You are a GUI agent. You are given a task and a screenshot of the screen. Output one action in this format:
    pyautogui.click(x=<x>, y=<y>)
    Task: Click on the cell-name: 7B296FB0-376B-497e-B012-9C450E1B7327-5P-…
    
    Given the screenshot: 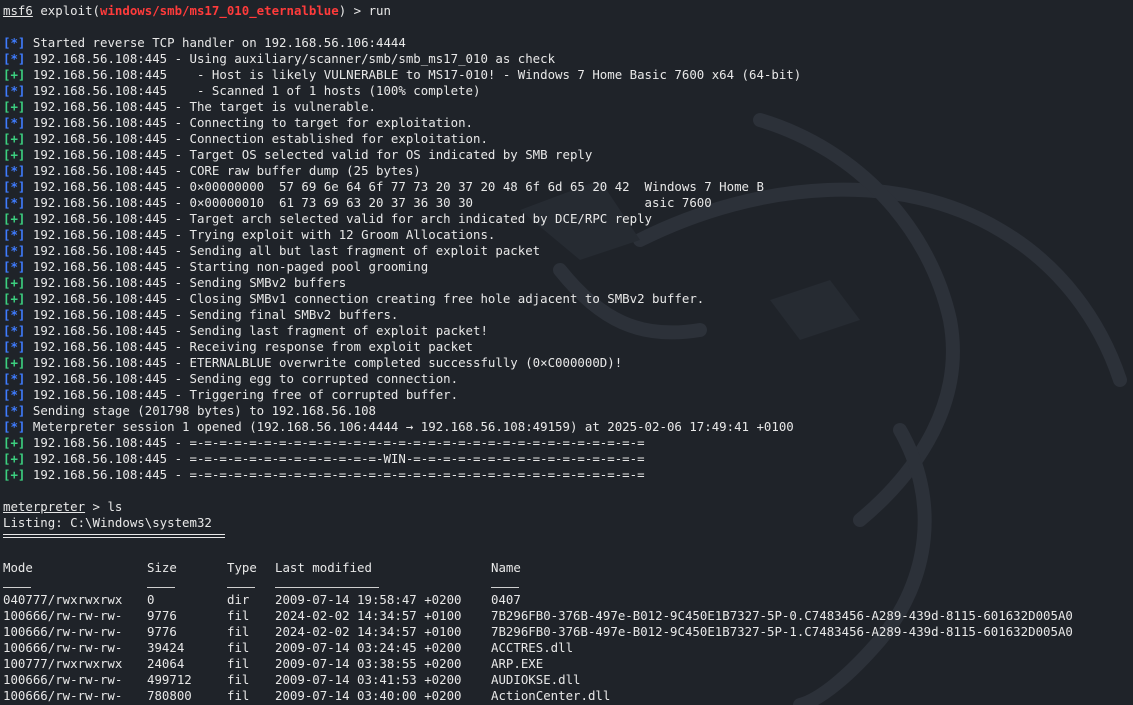 What is the action you would take?
    pyautogui.click(x=782, y=631)
    